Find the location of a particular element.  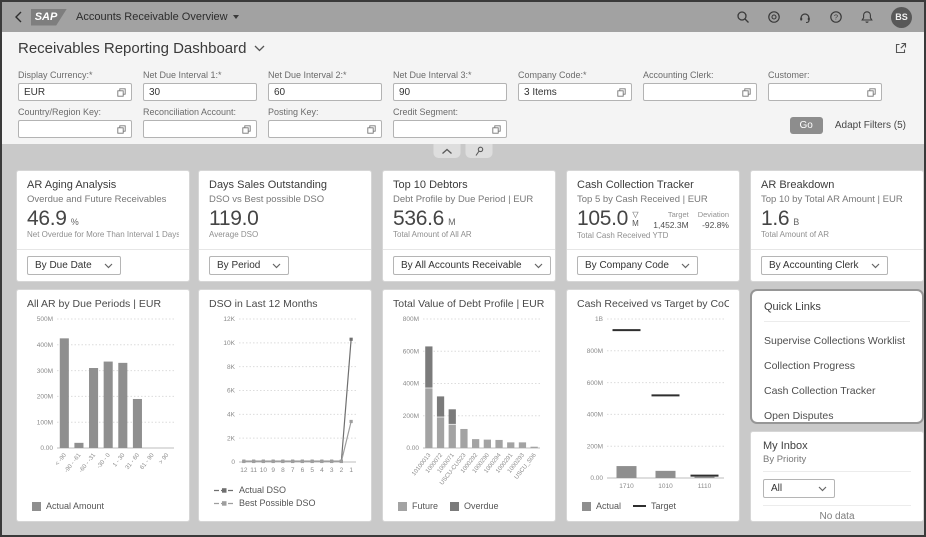

svg-text: 12 is located at coordinates (244, 470).